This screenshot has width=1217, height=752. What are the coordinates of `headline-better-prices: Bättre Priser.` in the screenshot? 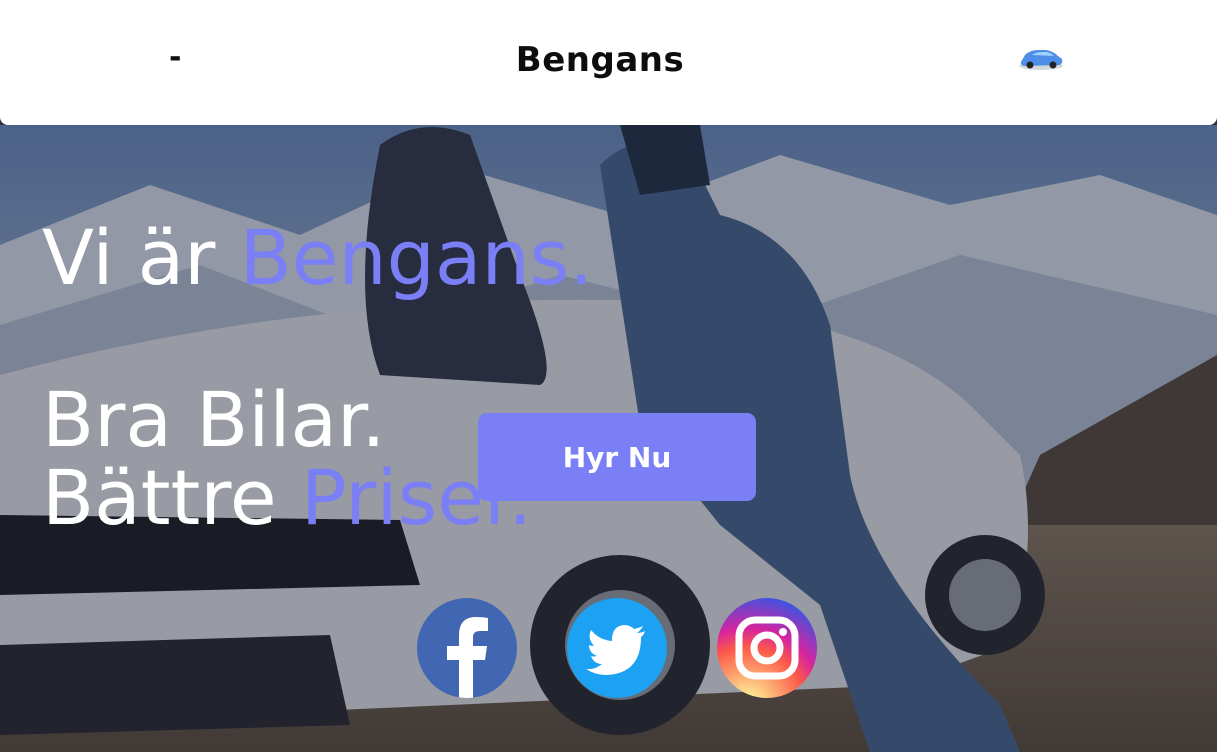 It's located at (287, 498).